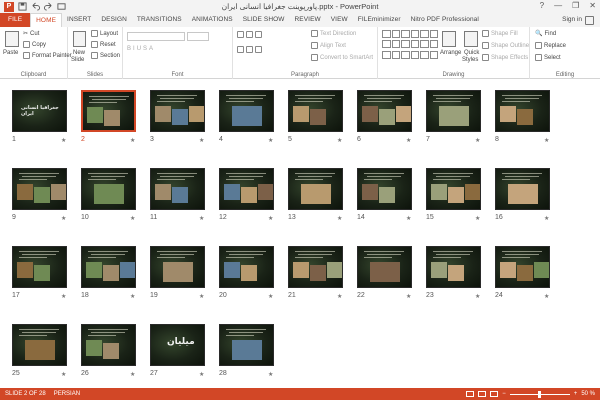 This screenshot has width=600, height=400. What do you see at coordinates (545, 34) in the screenshot?
I see `find-button: 🔍 Find` at bounding box center [545, 34].